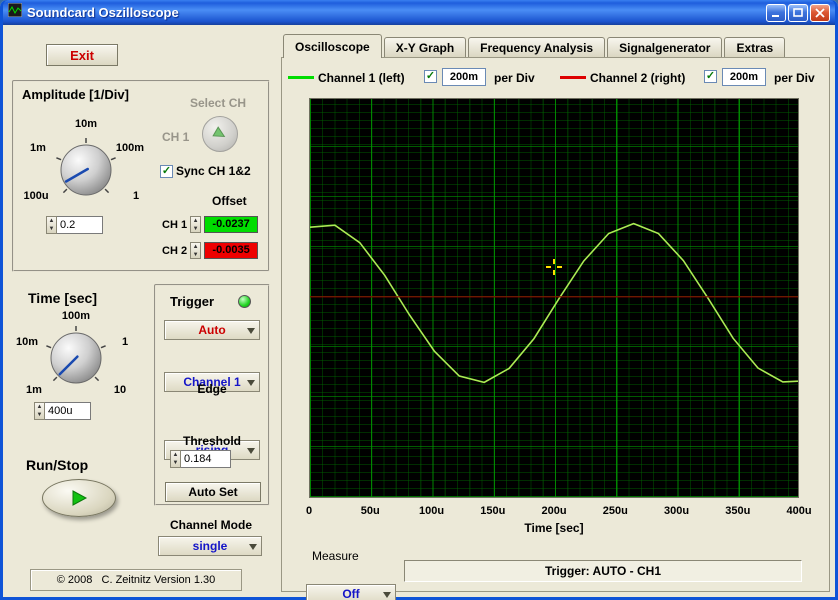 This screenshot has height=600, width=838. I want to click on tab-frequency-analysis: Frequency Analysis, so click(537, 47).